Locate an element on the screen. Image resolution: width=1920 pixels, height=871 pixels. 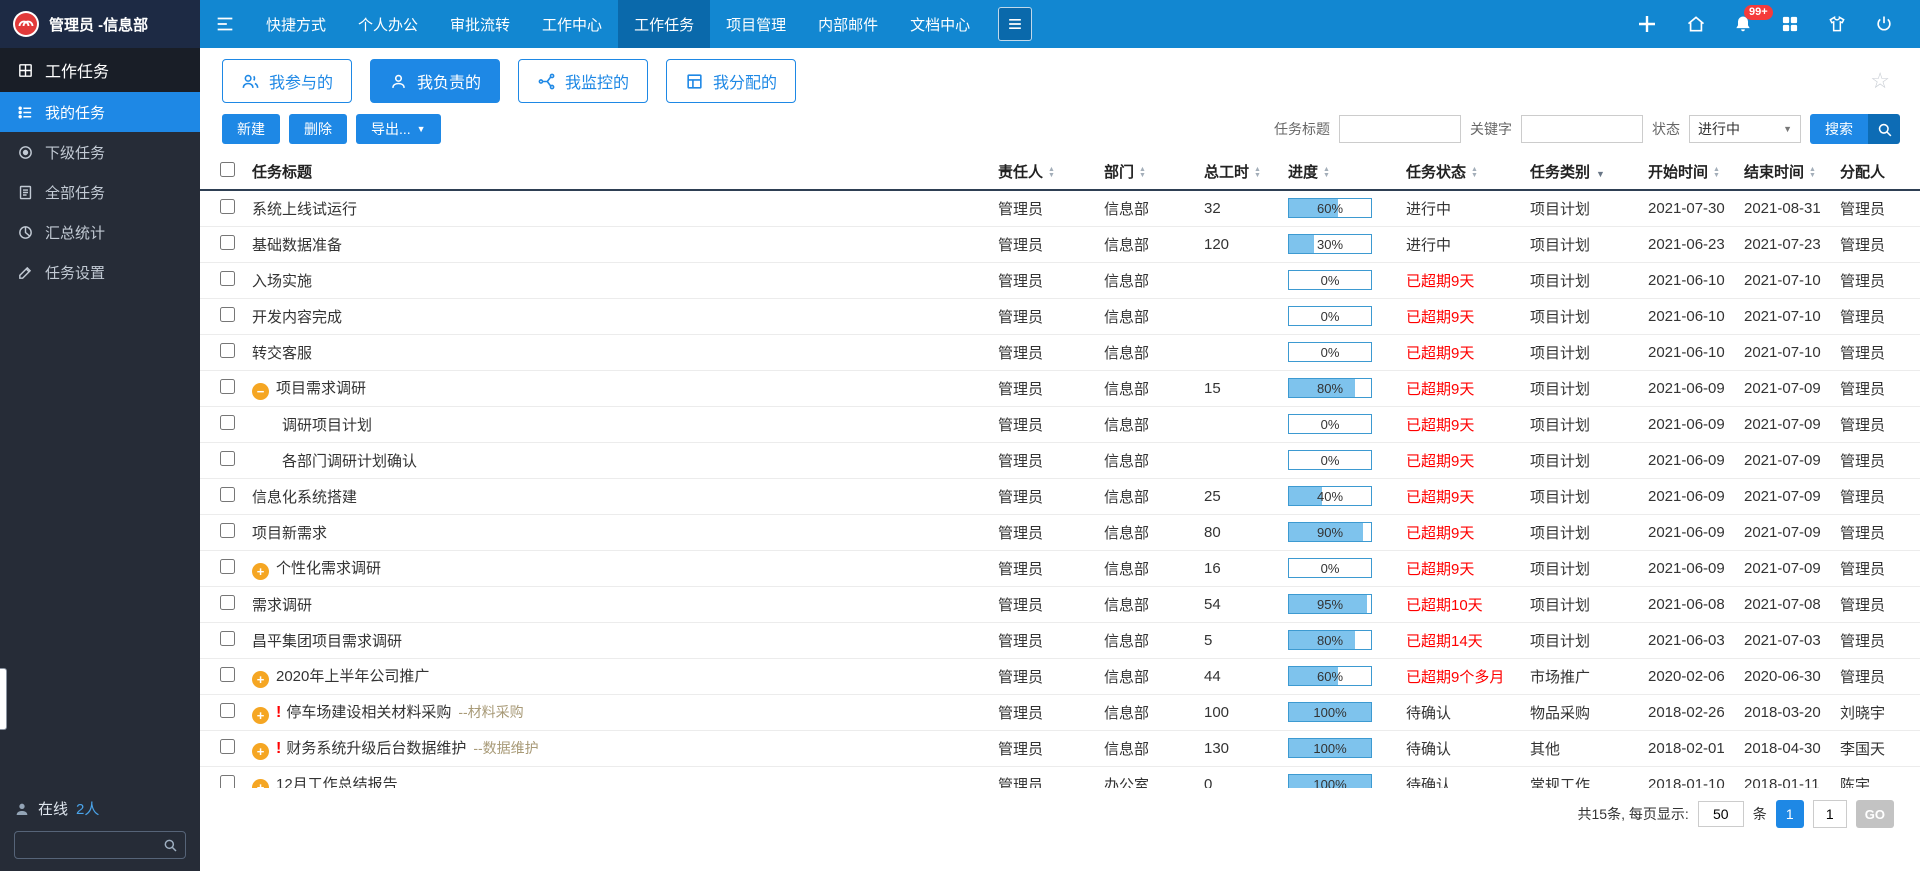
more-menus-button is located at coordinates (1015, 24).